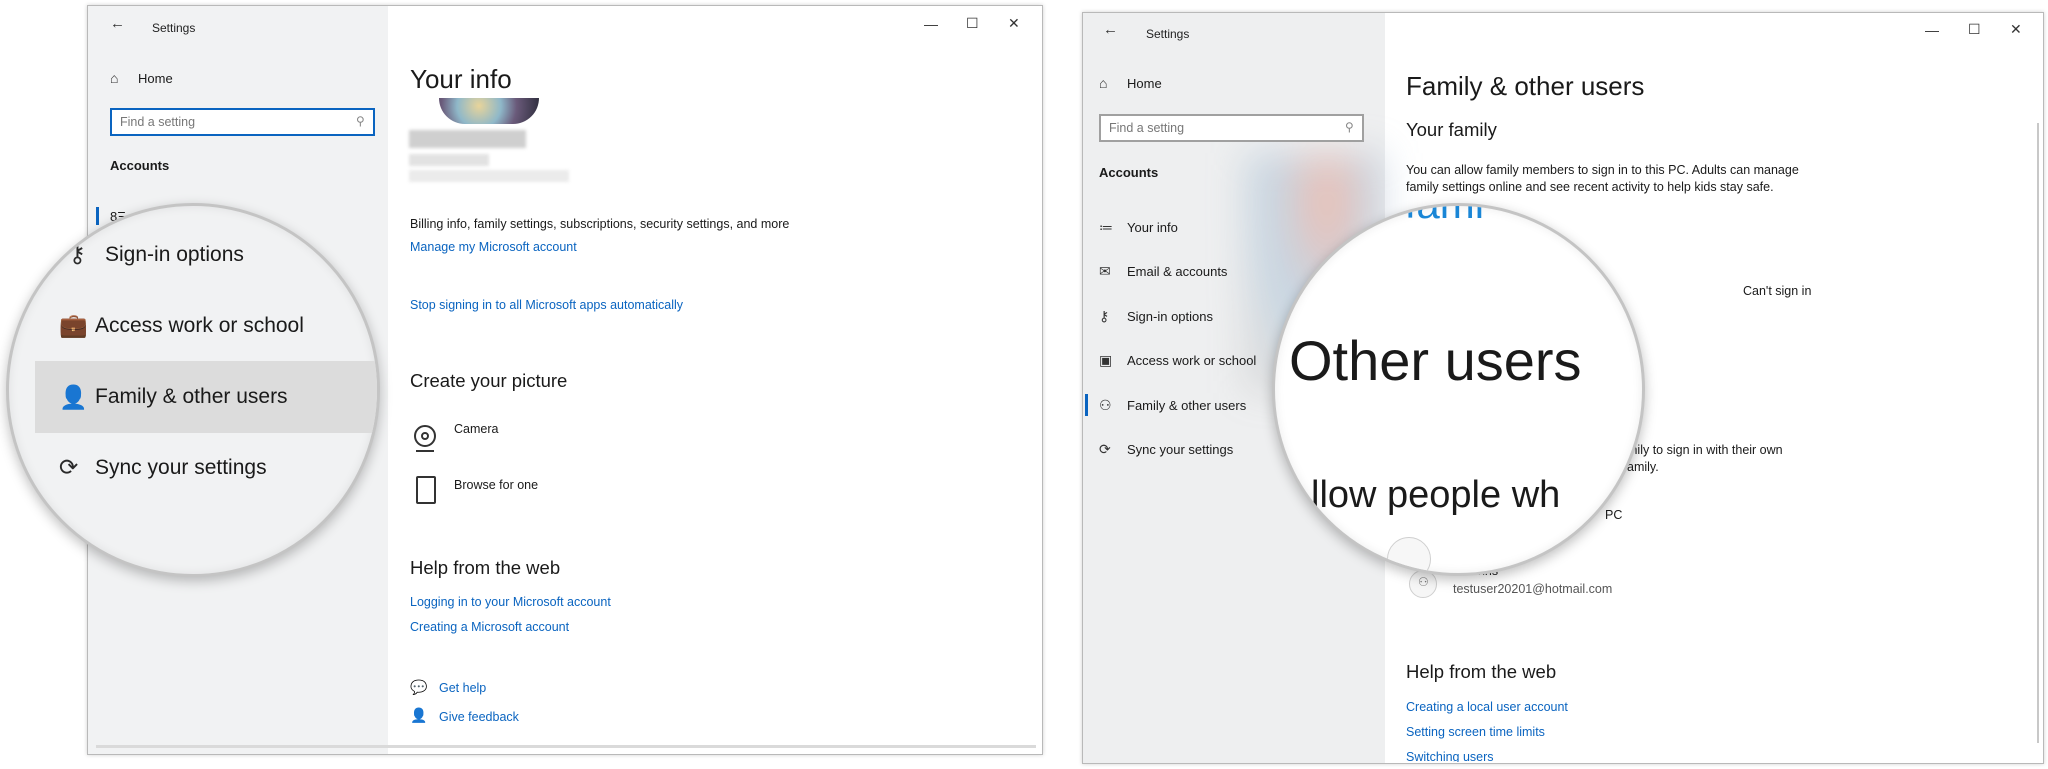 The width and height of the screenshot is (2048, 769). I want to click on lens-label: Sync your settings, so click(181, 467).